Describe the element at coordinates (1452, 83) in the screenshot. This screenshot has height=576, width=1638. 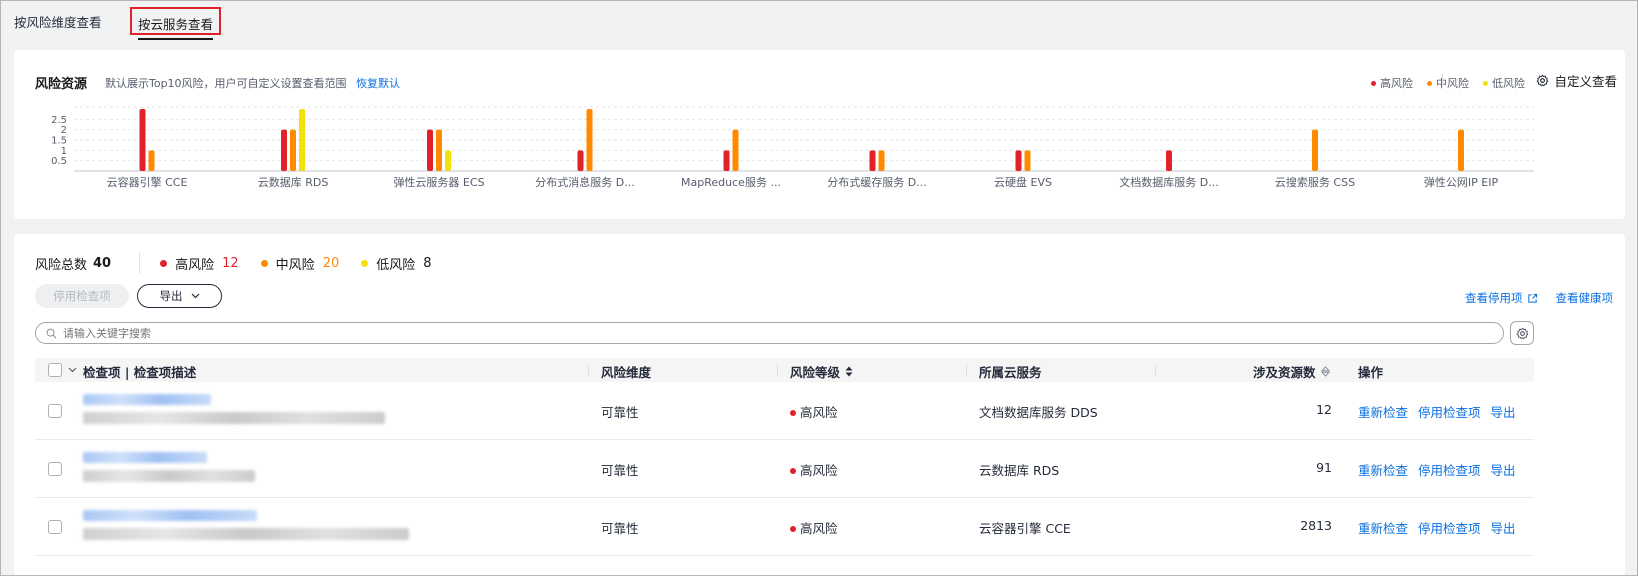
I see `legend-mid-label: 中风险` at that location.